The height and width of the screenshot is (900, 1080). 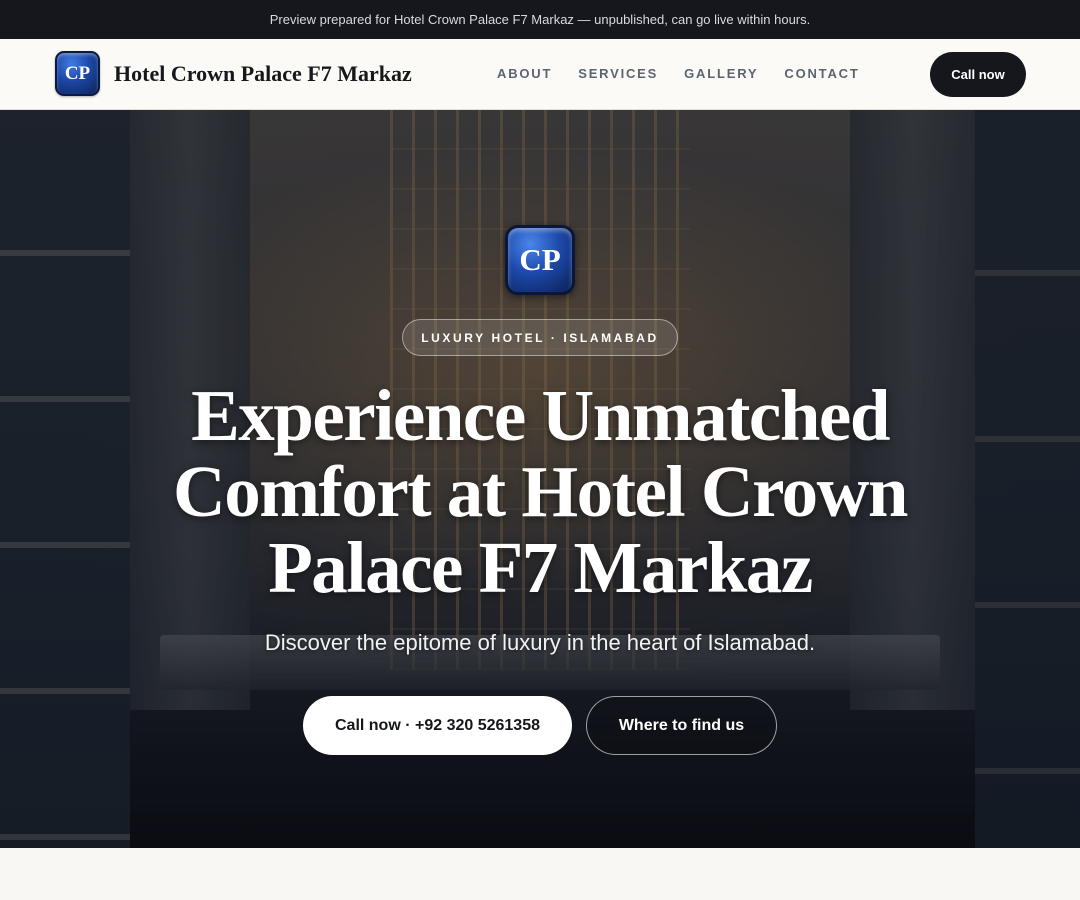 I want to click on hero-logo: CP, so click(x=540, y=260).